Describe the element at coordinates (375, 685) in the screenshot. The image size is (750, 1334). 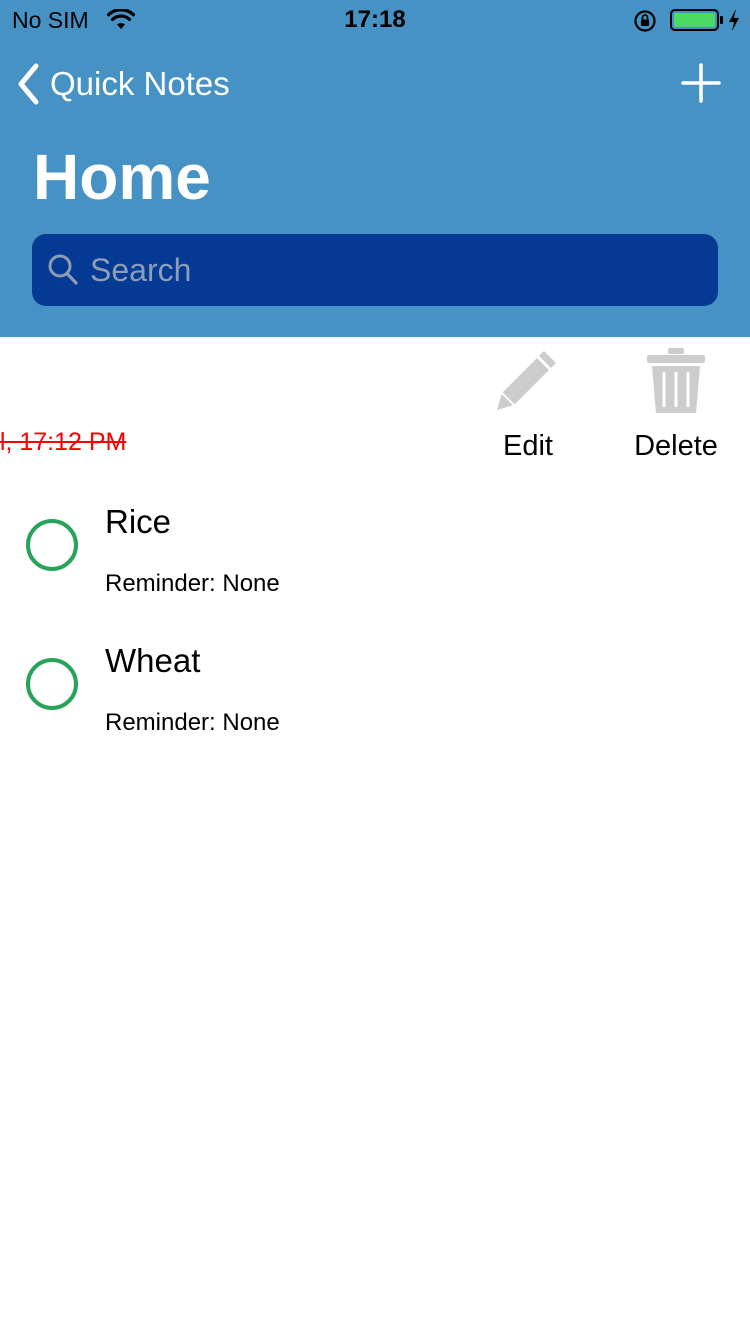
I see `list-item: Wheat Reminder: None` at that location.